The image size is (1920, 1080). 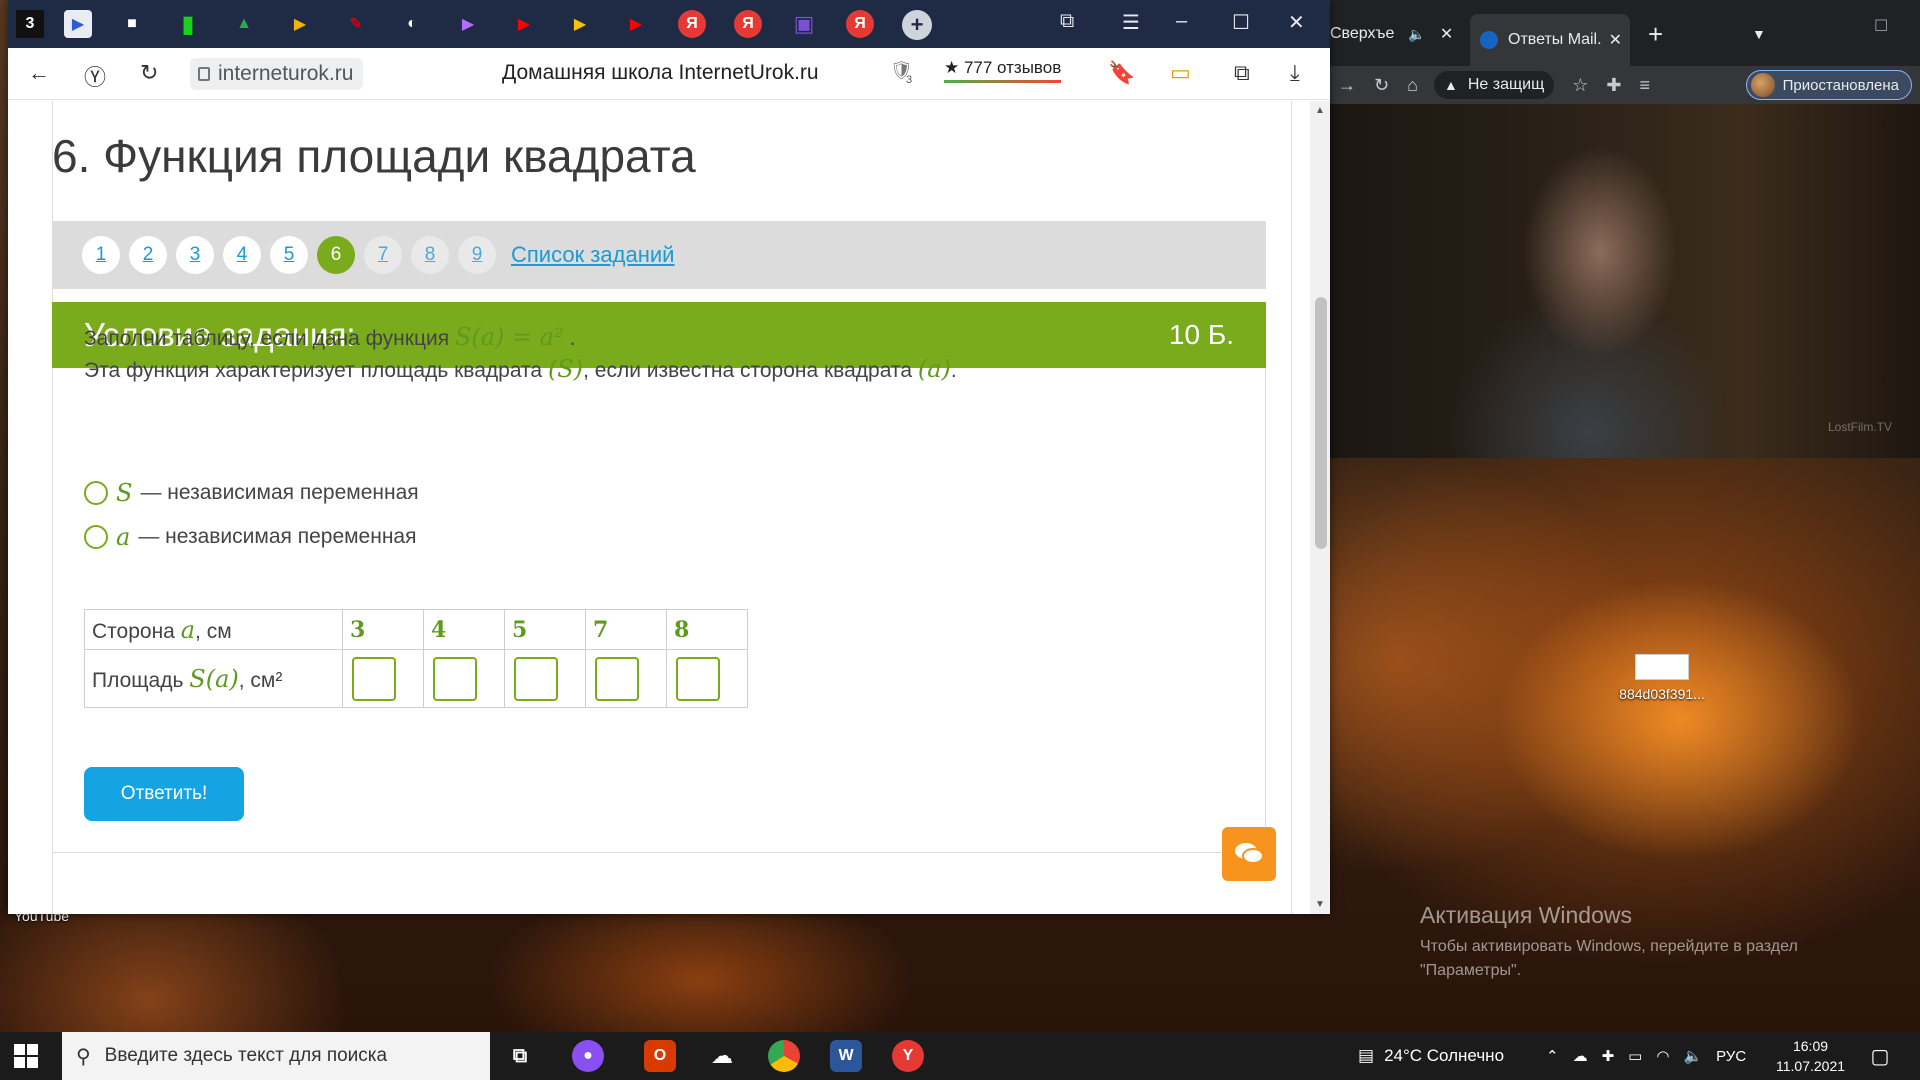 What do you see at coordinates (520, 1056) in the screenshot?
I see `task-view-icon: ⧉` at bounding box center [520, 1056].